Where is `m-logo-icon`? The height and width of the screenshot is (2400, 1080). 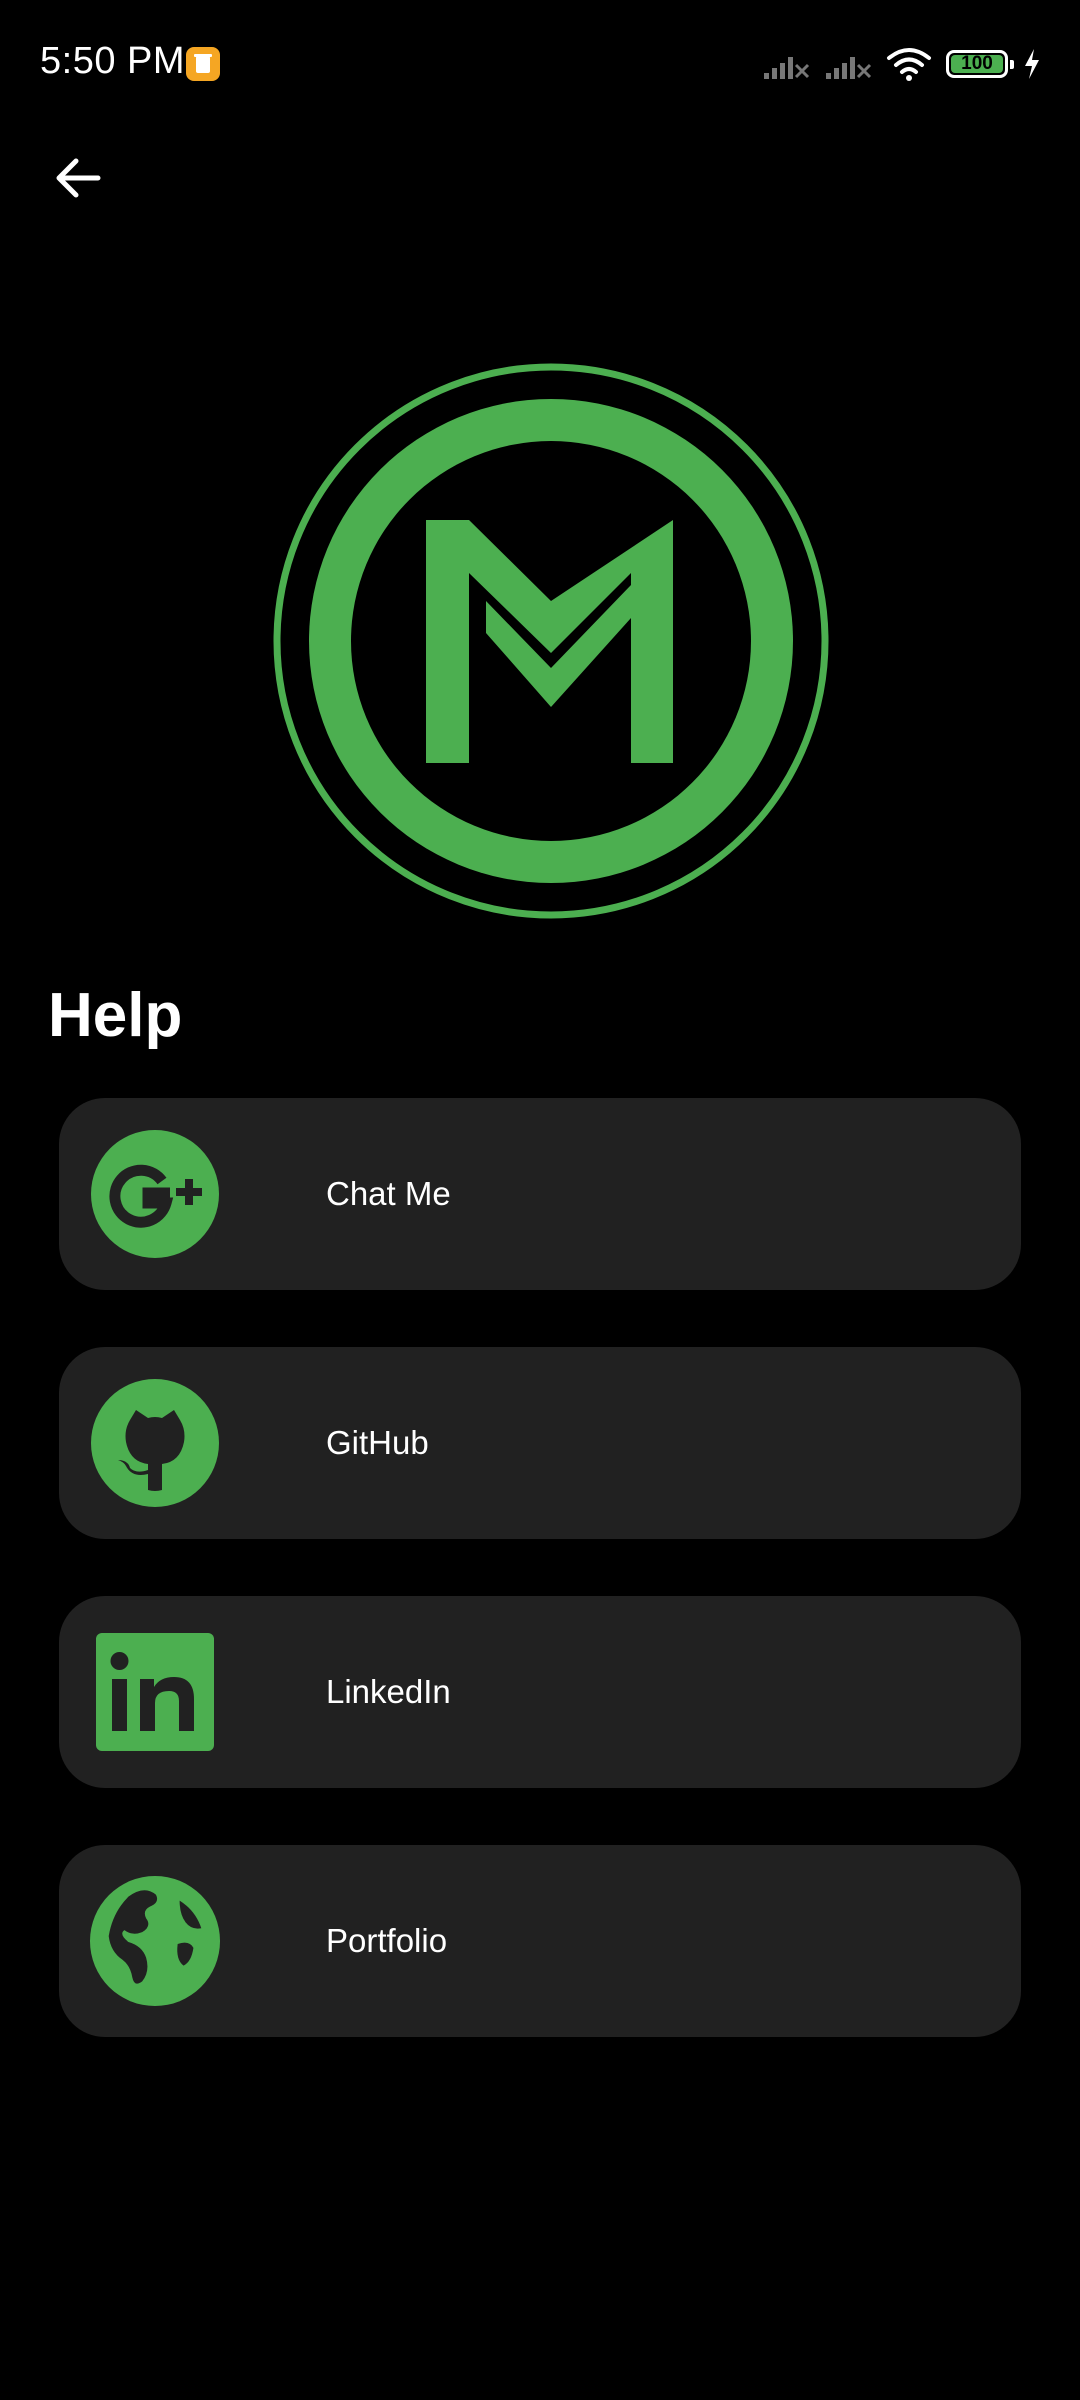
m-logo-icon is located at coordinates (551, 641).